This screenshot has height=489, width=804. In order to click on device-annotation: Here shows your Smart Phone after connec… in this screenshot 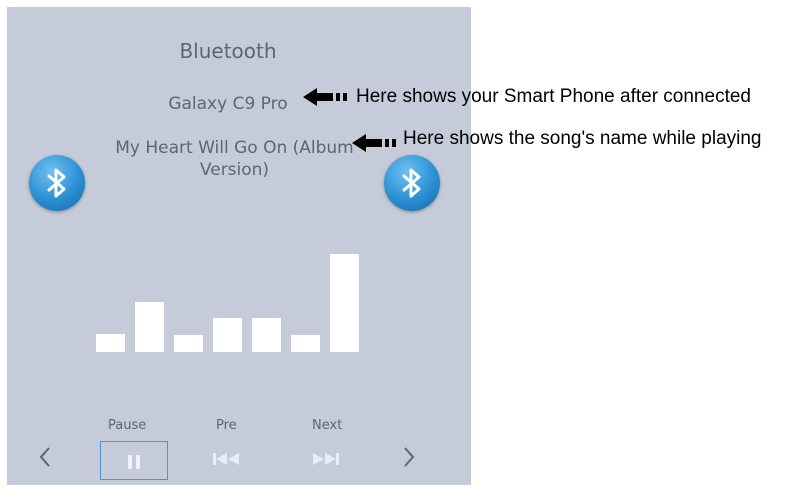, I will do `click(553, 96)`.